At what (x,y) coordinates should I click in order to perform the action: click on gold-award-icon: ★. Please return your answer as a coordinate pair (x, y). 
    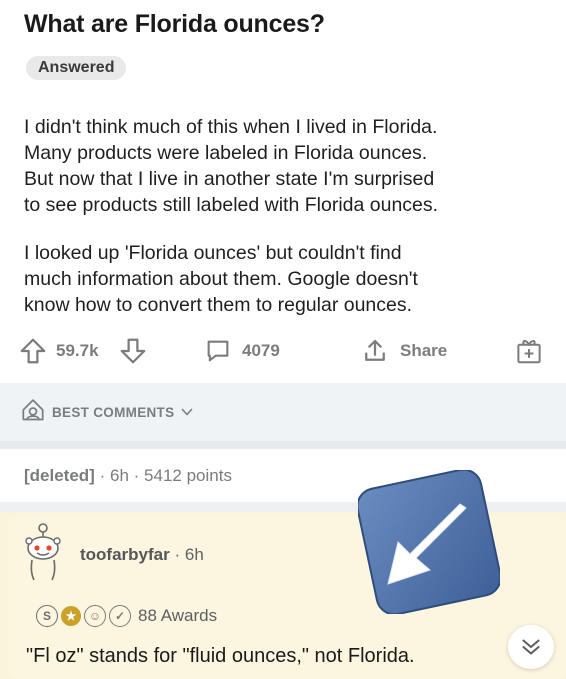
    Looking at the image, I should click on (71, 616).